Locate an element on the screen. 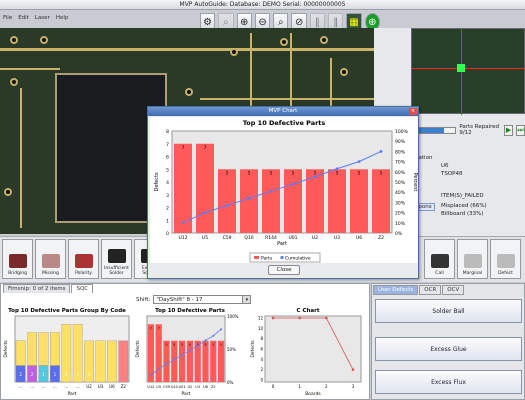 Image resolution: width=525 pixels, height=400 pixels. legend-swatch-cumulative is located at coordinates (282, 257).